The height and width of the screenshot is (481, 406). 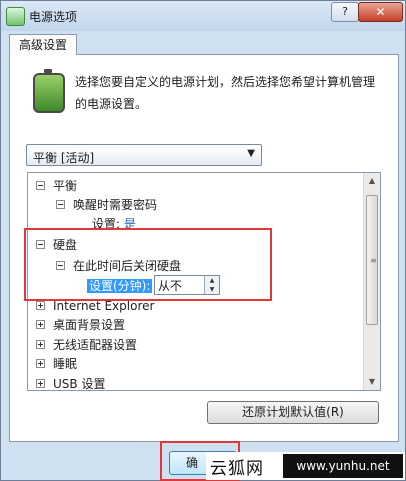 What do you see at coordinates (89, 325) in the screenshot?
I see `tree-item-label: 桌面背景设置` at bounding box center [89, 325].